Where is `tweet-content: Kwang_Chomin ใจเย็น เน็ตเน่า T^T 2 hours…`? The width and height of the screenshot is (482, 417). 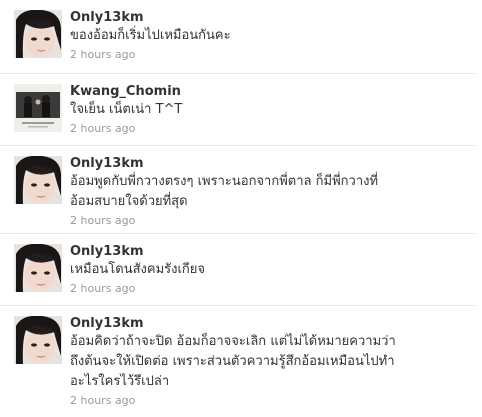 tweet-content: Kwang_Chomin ใจเย็น เน็ตเน่า T^T 2 hours… is located at coordinates (270, 110).